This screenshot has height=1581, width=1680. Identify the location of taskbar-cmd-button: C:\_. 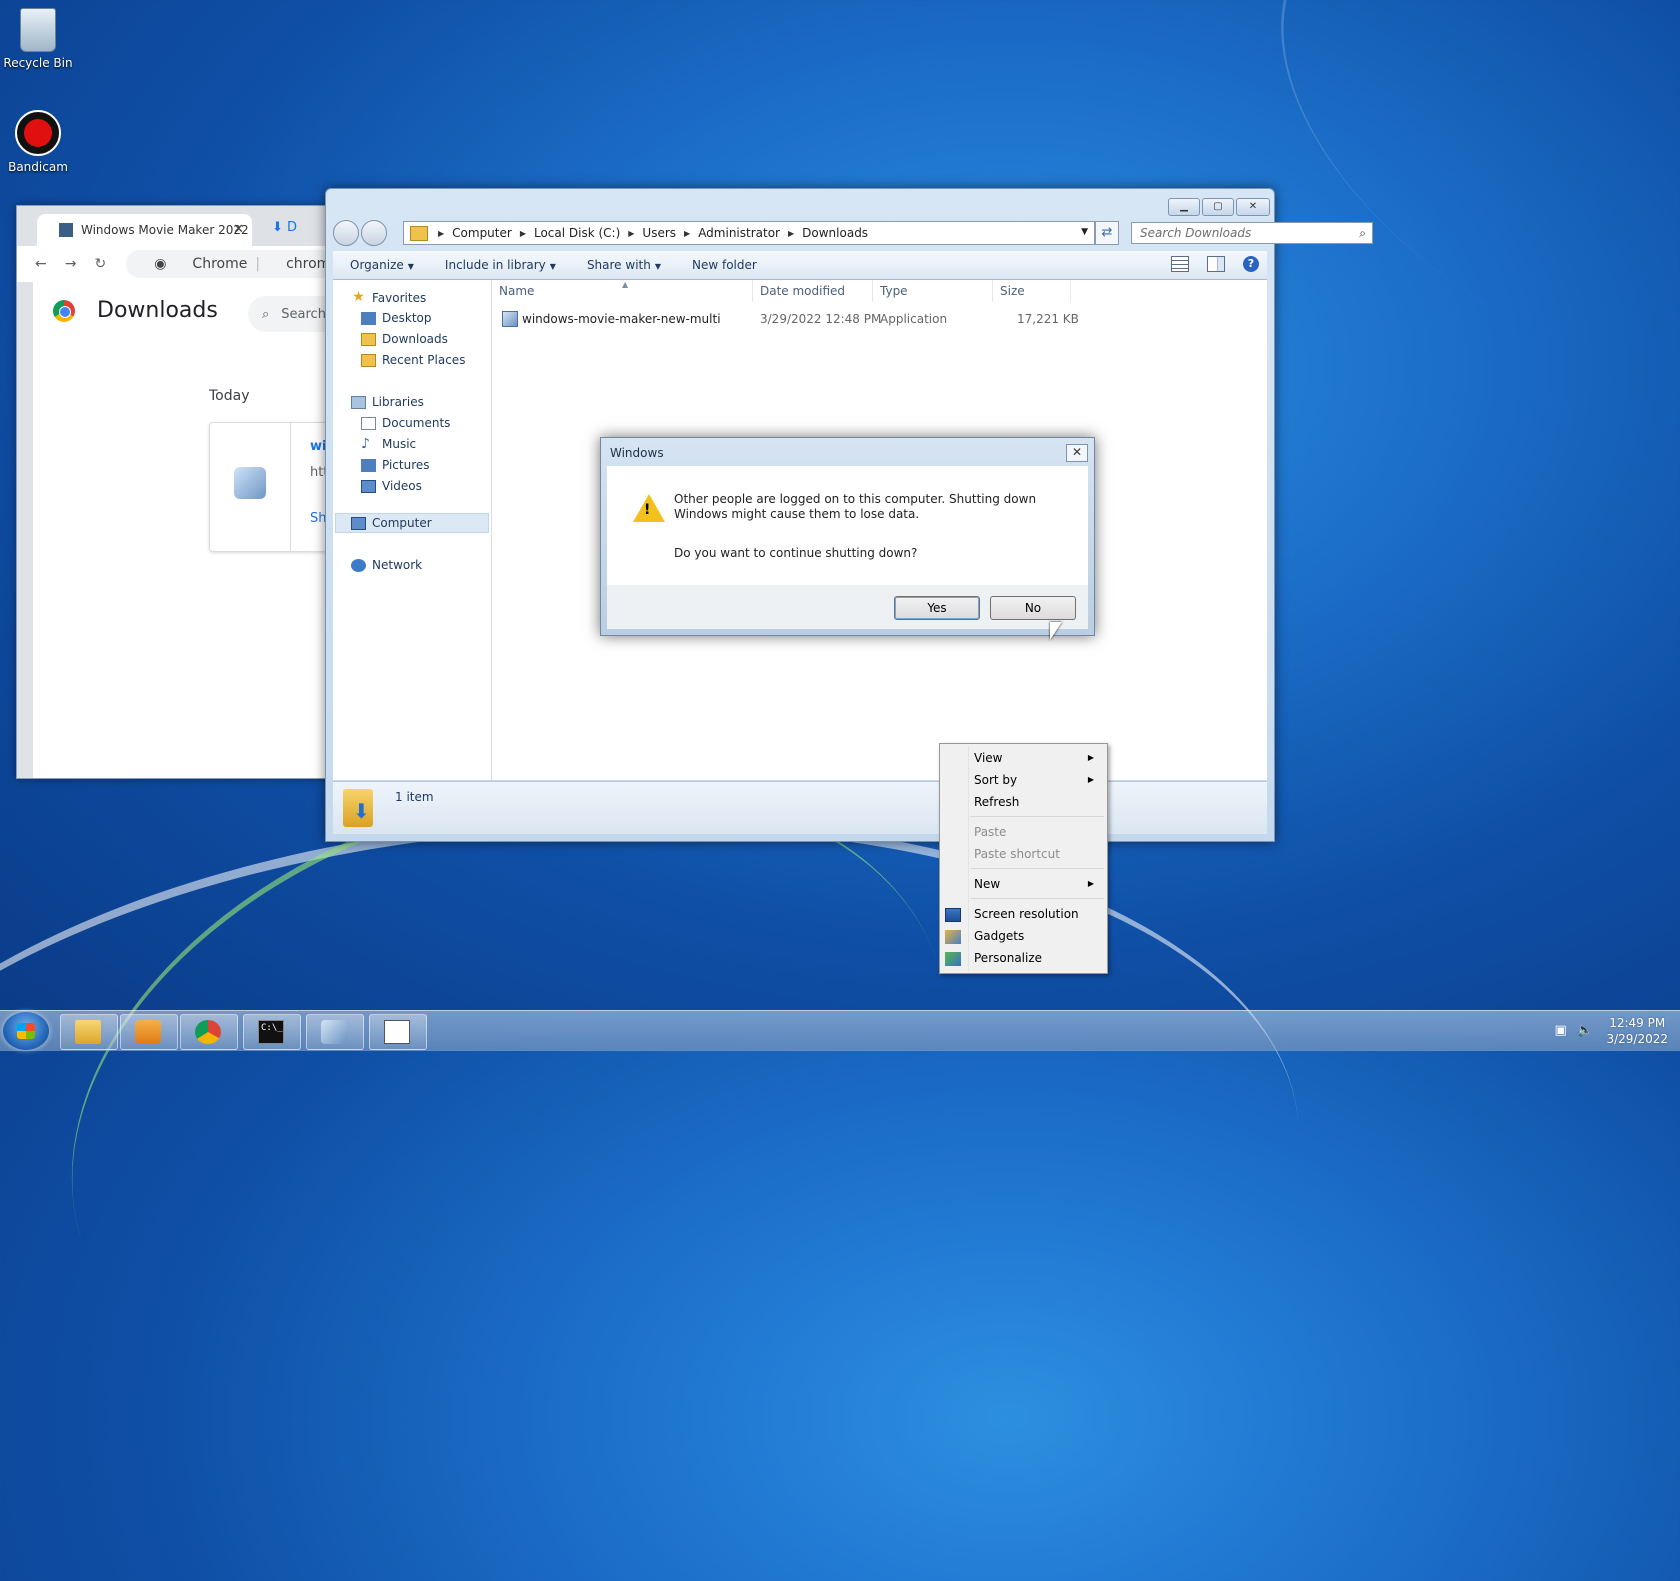
(272, 1032).